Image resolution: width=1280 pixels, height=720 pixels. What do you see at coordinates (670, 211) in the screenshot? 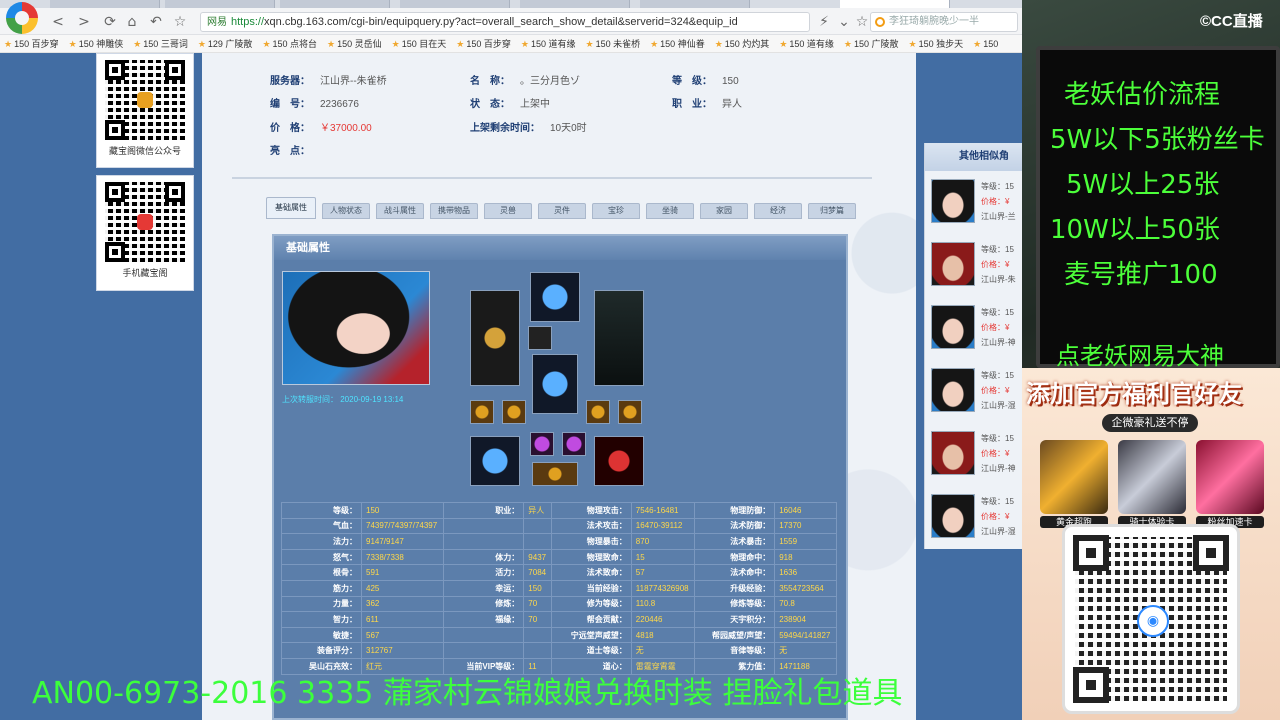
I see `tab-item-7: 坐骑` at bounding box center [670, 211].